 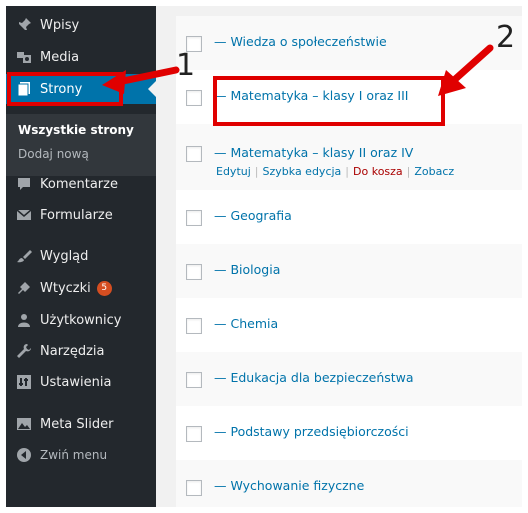 I want to click on page-title-link: — Matematyka – klasy II oraz IV, so click(x=313, y=152).